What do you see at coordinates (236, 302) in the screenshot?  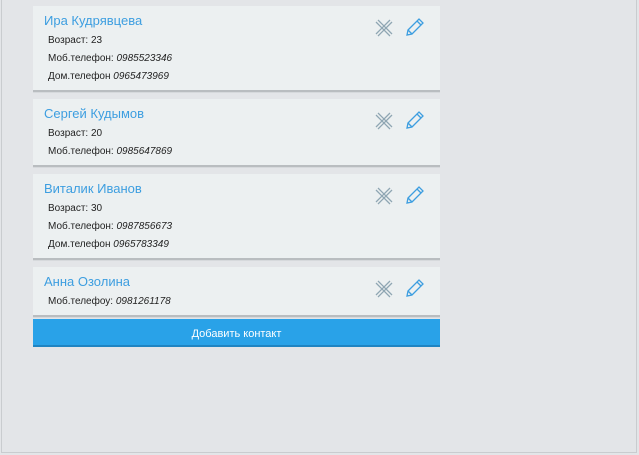 I see `contact-field: Моб.телефоу: 0981261178` at bounding box center [236, 302].